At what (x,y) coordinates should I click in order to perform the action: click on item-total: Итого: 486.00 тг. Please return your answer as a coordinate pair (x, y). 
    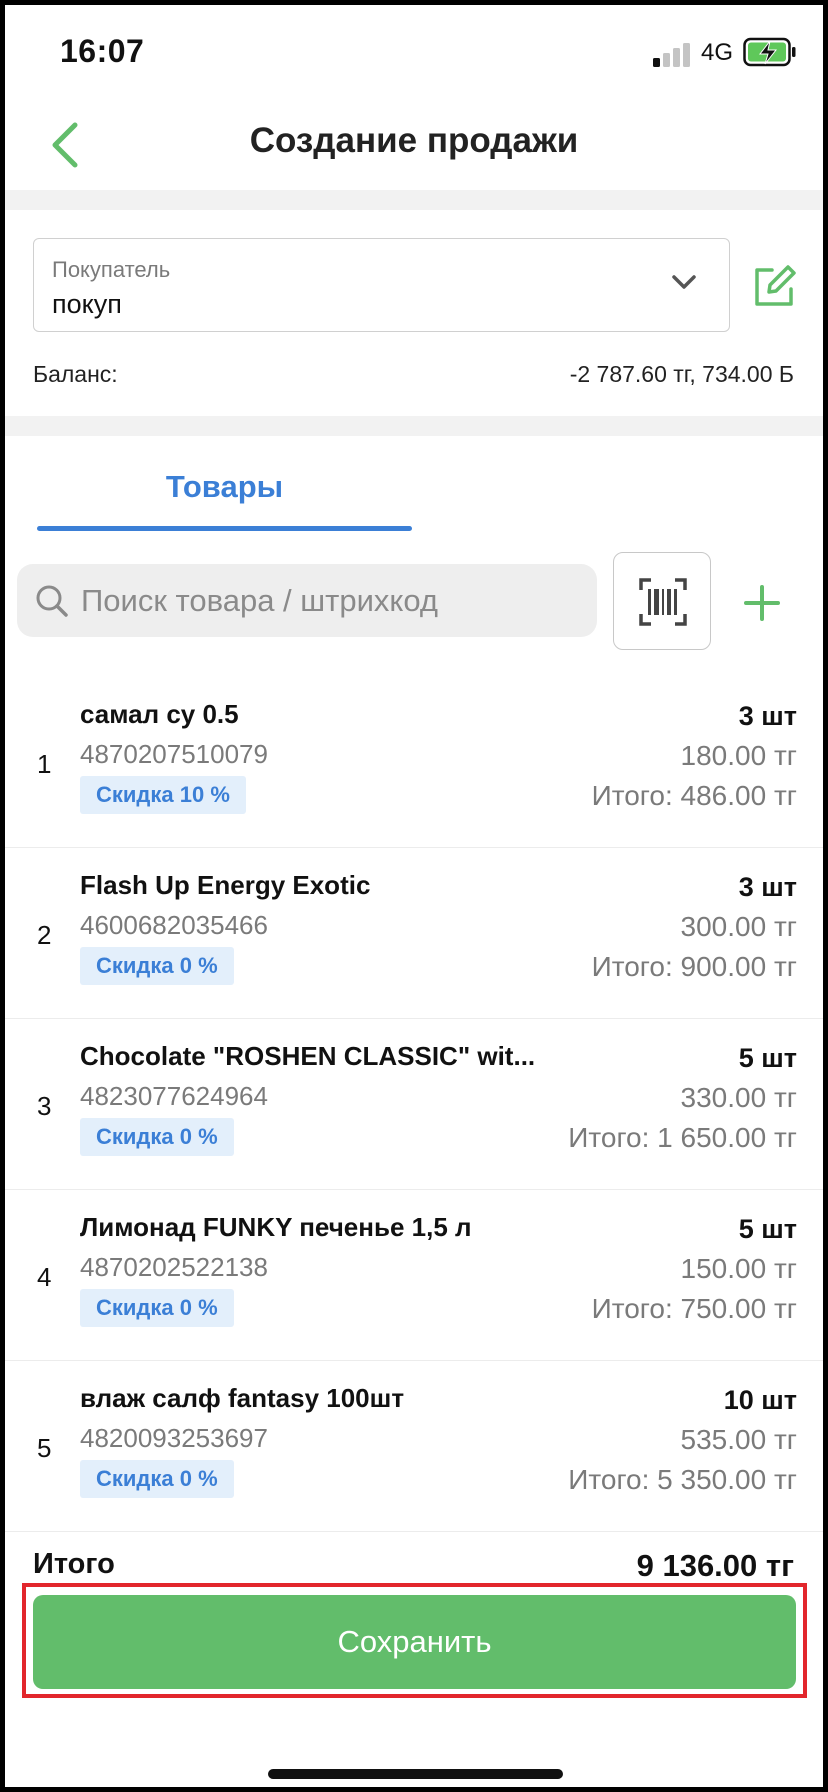
    Looking at the image, I should click on (694, 795).